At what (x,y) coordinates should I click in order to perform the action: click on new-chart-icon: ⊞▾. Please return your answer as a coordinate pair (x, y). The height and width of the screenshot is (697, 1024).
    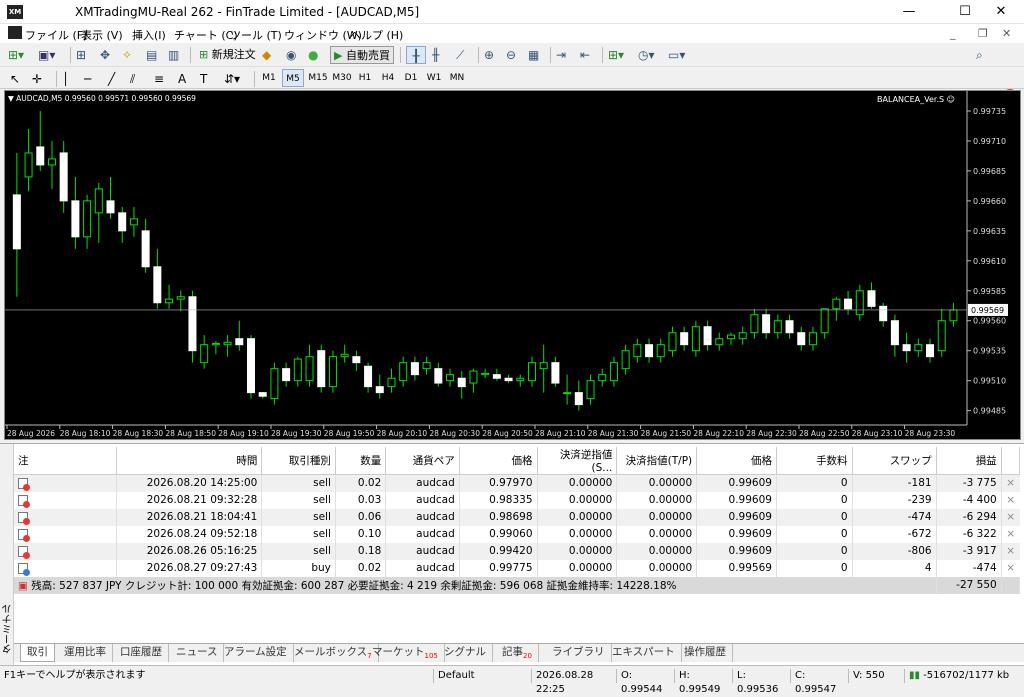
    Looking at the image, I should click on (16, 55).